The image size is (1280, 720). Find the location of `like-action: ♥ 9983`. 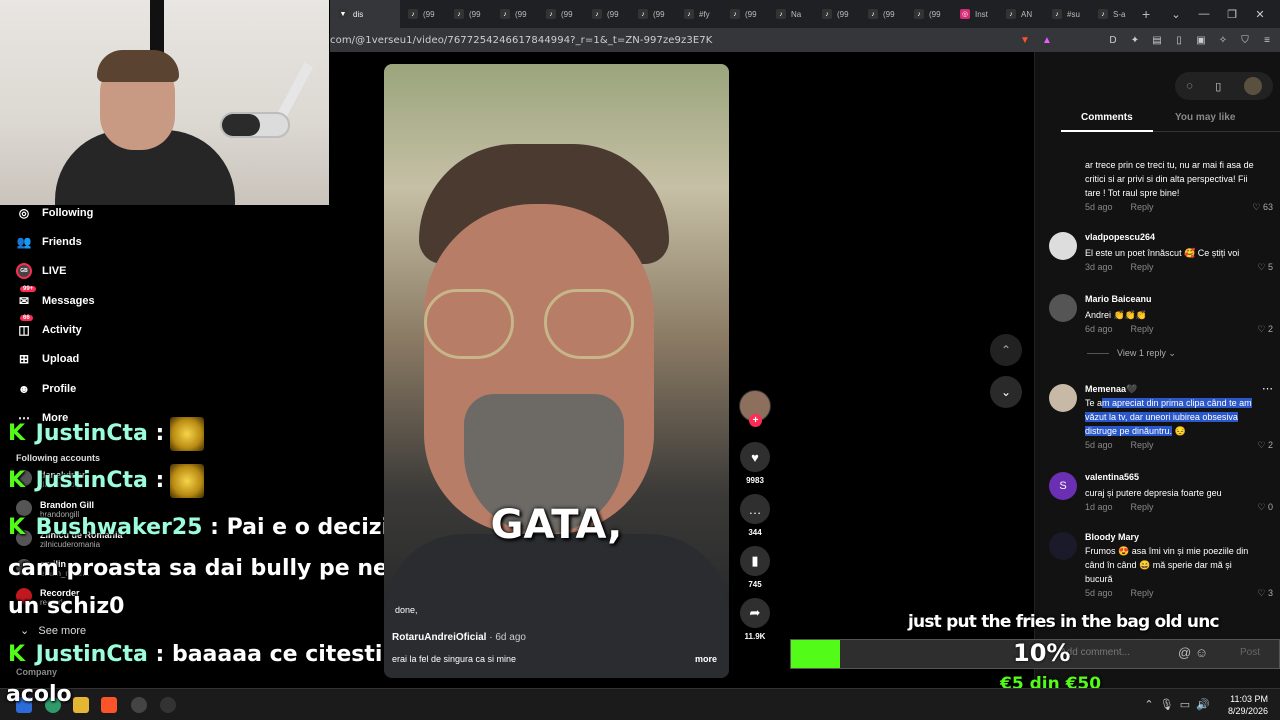

like-action: ♥ 9983 is located at coordinates (755, 463).